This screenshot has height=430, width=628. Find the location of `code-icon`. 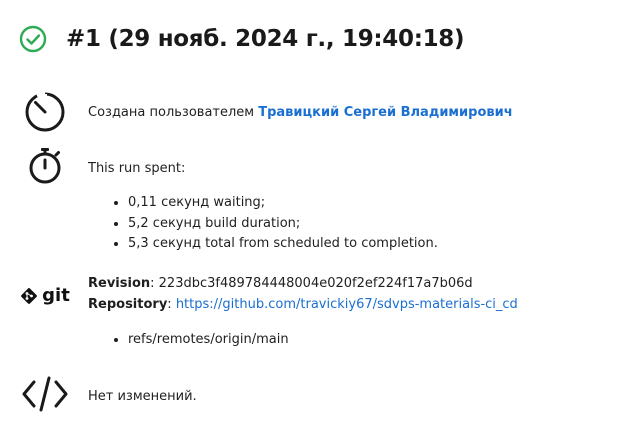

code-icon is located at coordinates (45, 394).